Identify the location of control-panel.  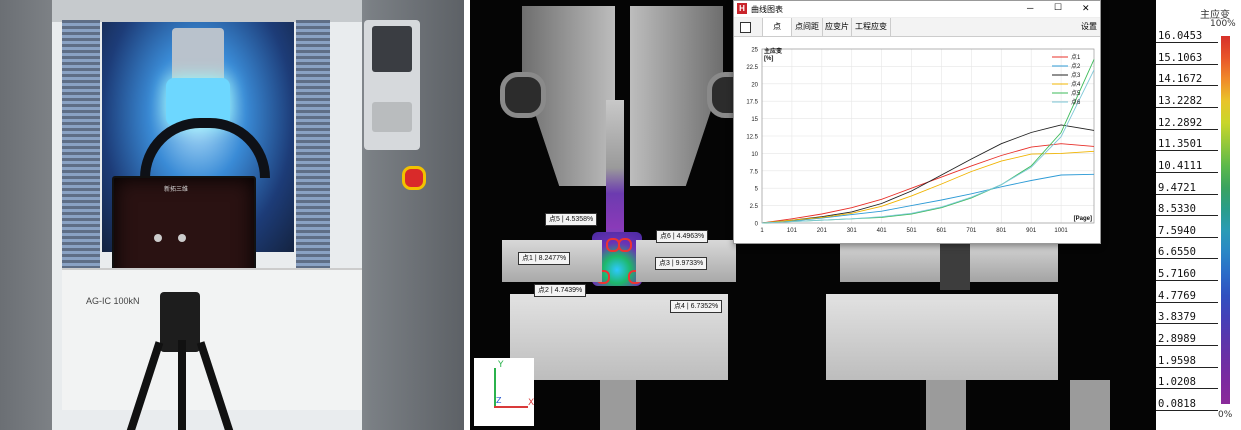
(392, 85).